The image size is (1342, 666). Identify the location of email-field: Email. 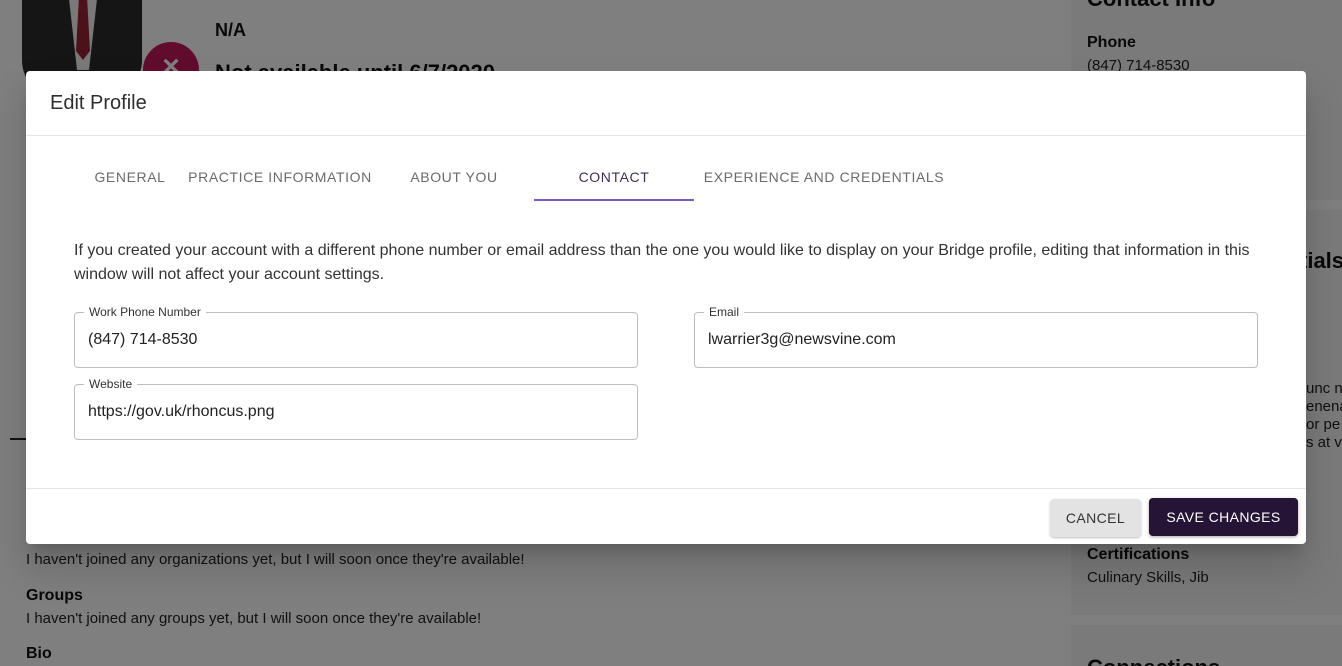
(976, 336).